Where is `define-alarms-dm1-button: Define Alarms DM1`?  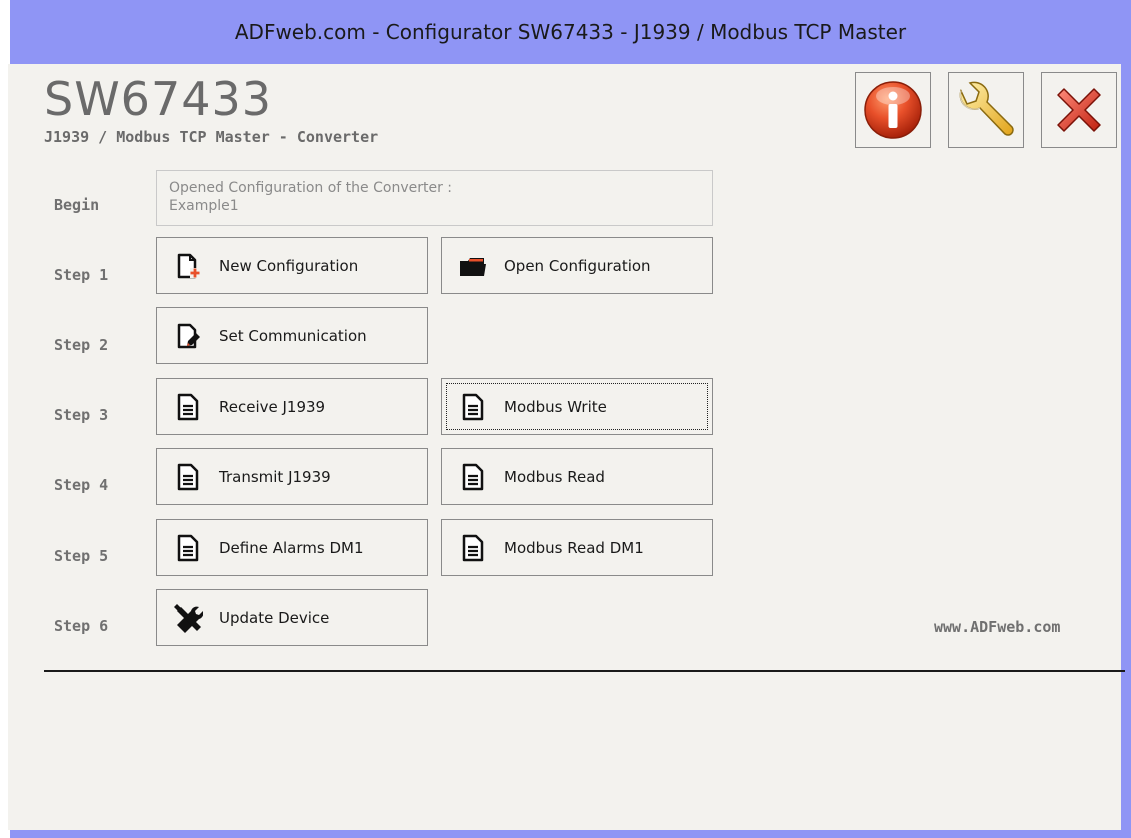 define-alarms-dm1-button: Define Alarms DM1 is located at coordinates (292, 547).